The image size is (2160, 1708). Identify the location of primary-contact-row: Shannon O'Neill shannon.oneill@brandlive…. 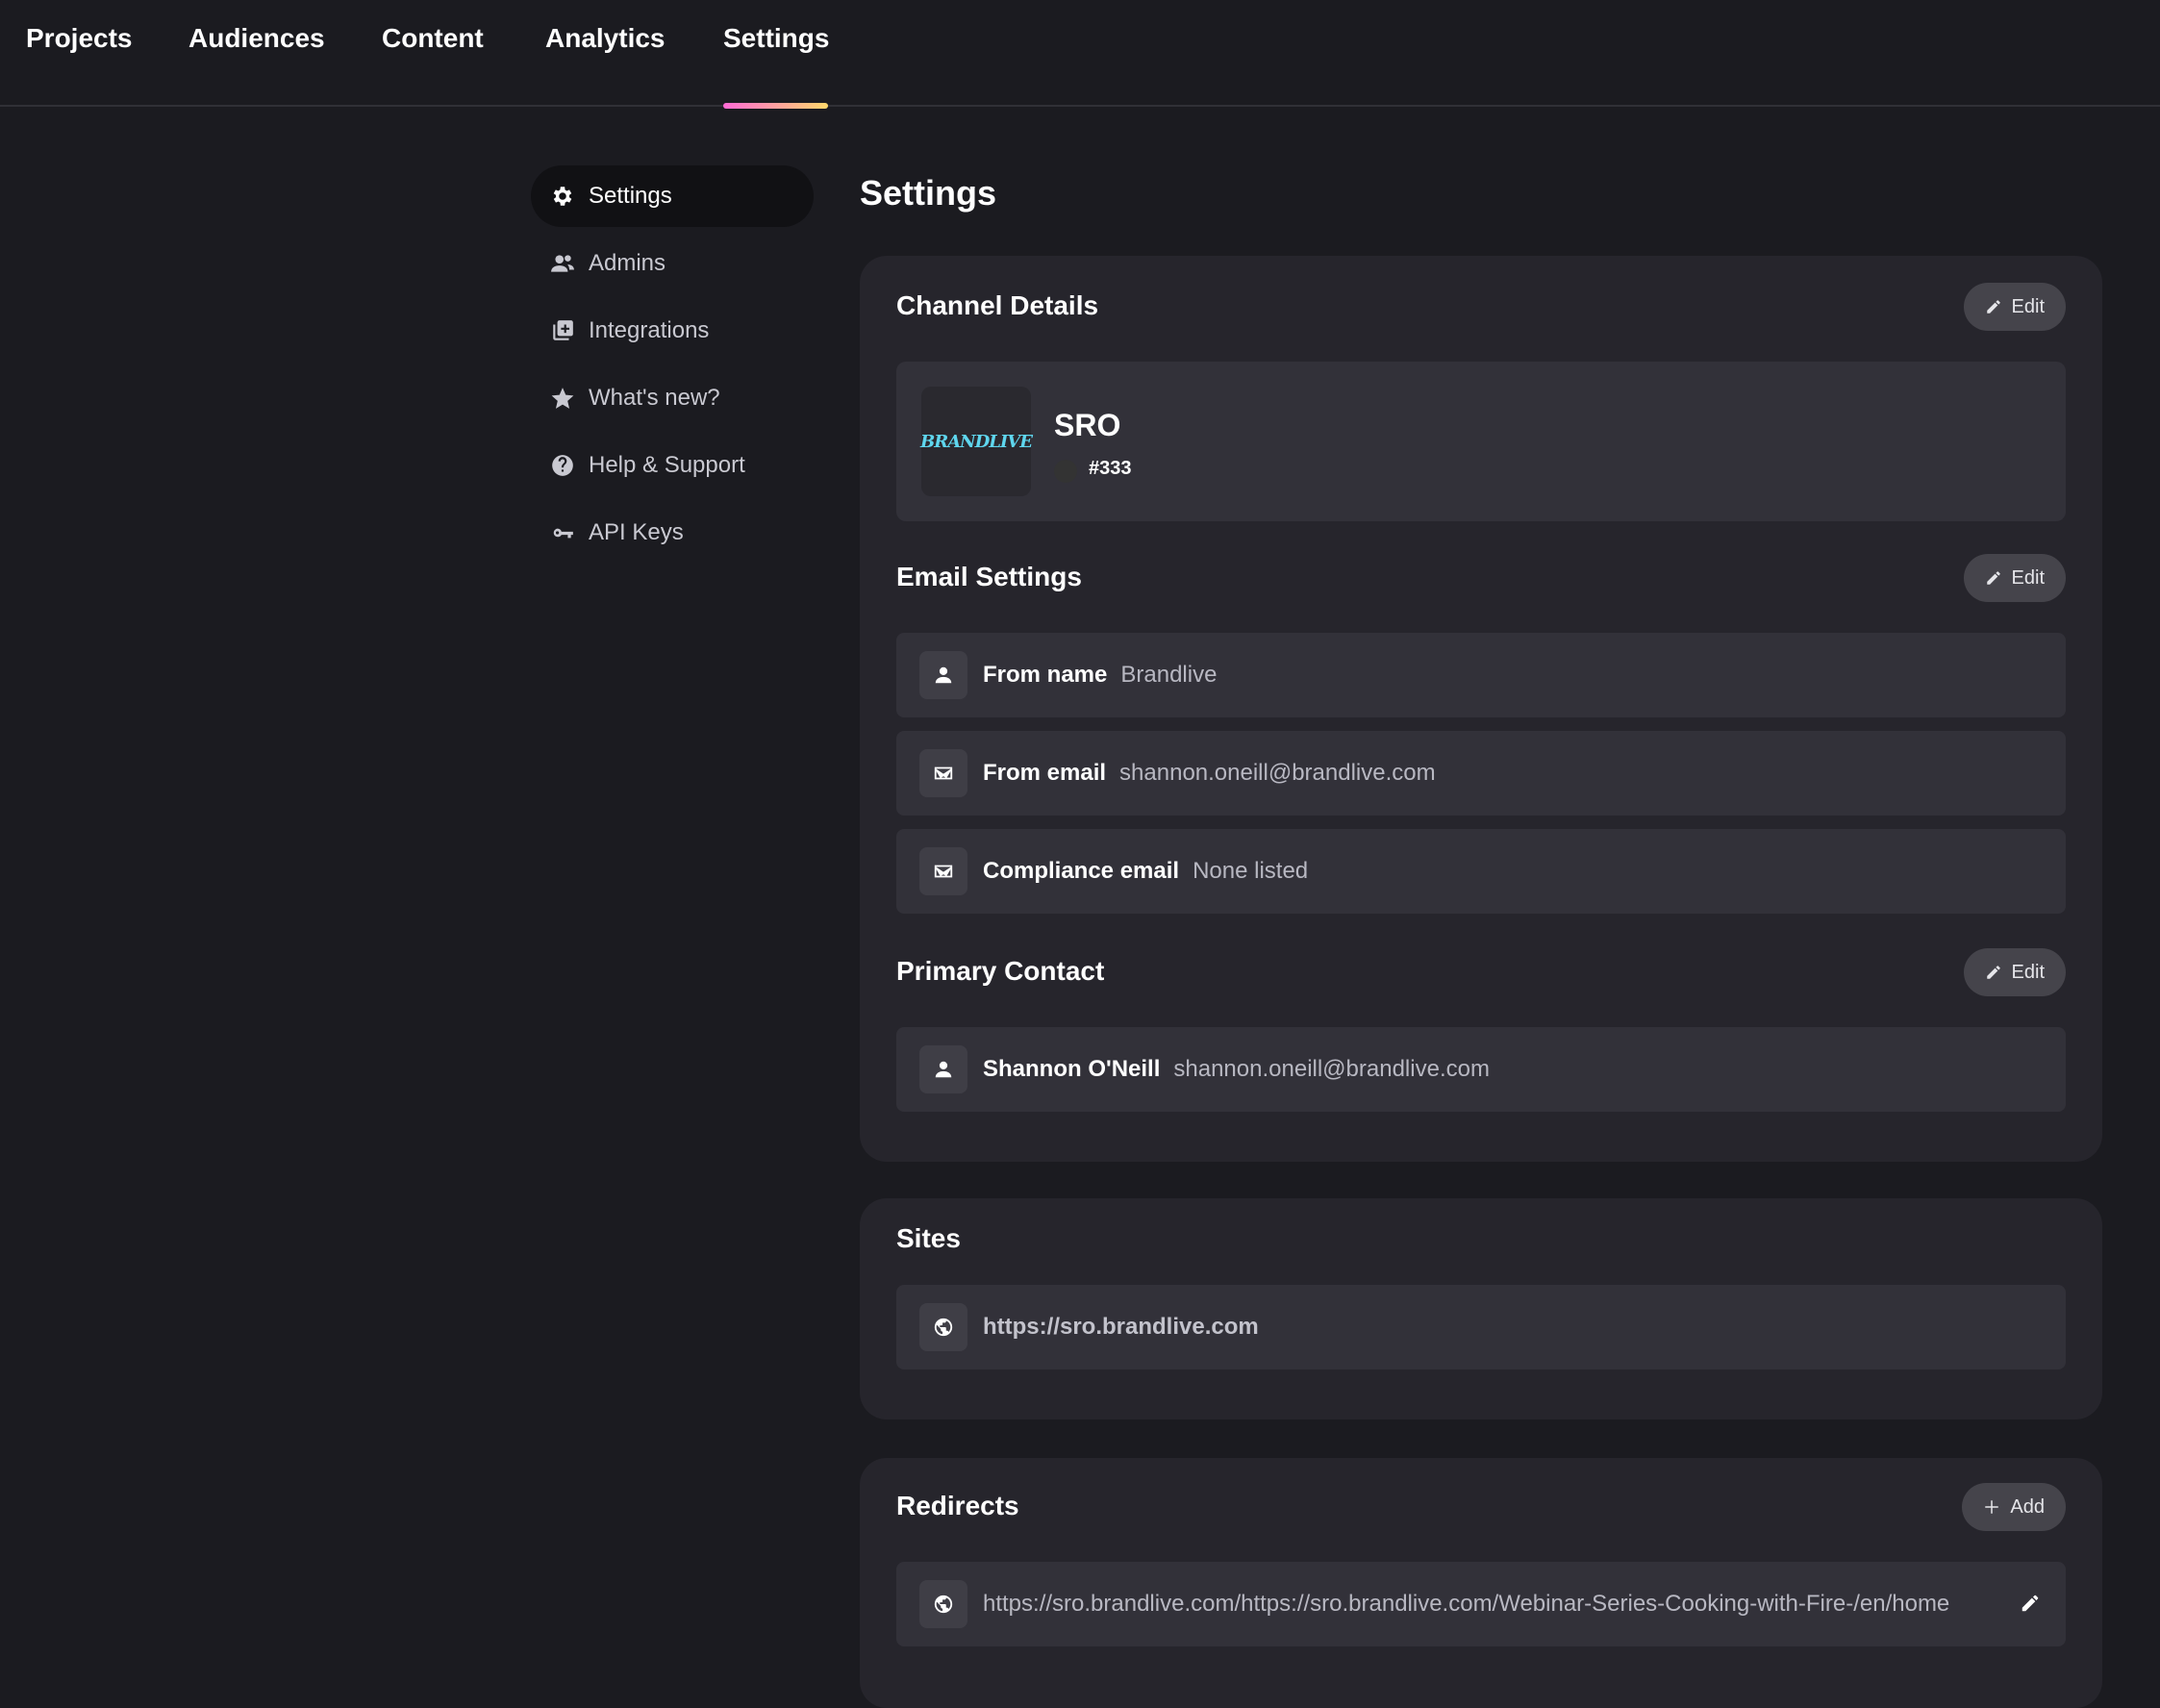
(1481, 1069).